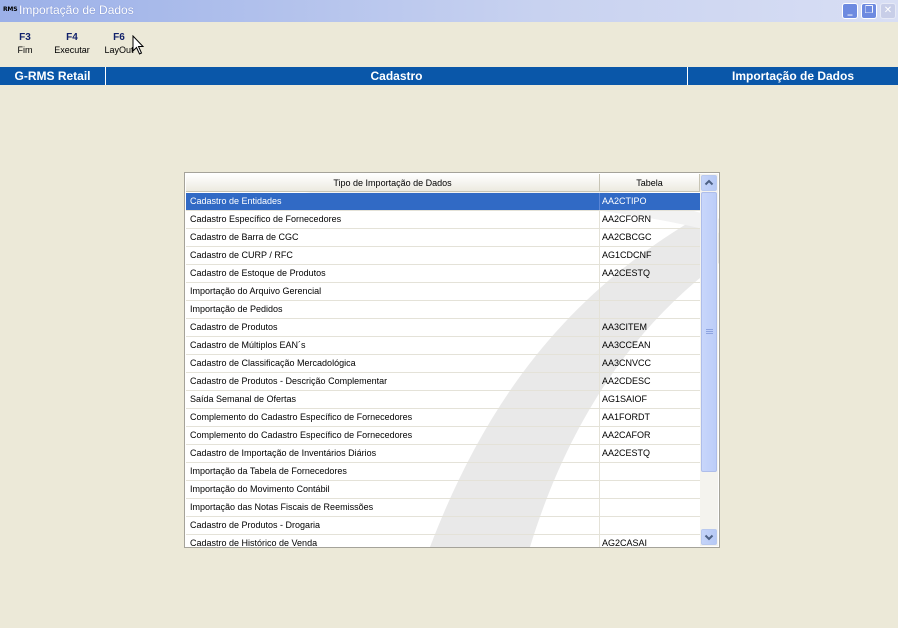 The width and height of the screenshot is (898, 628). What do you see at coordinates (236, 201) in the screenshot?
I see `cell-tipo: Cadastro de Entidades` at bounding box center [236, 201].